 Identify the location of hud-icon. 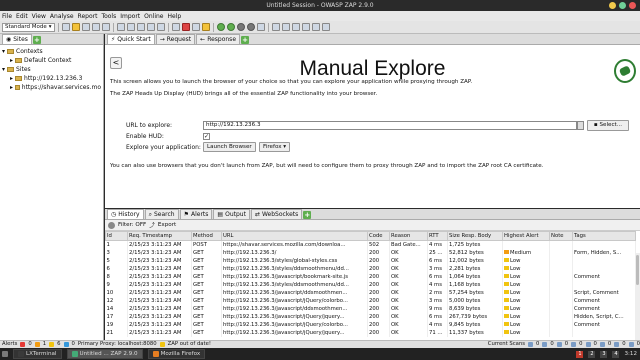
(275, 27).